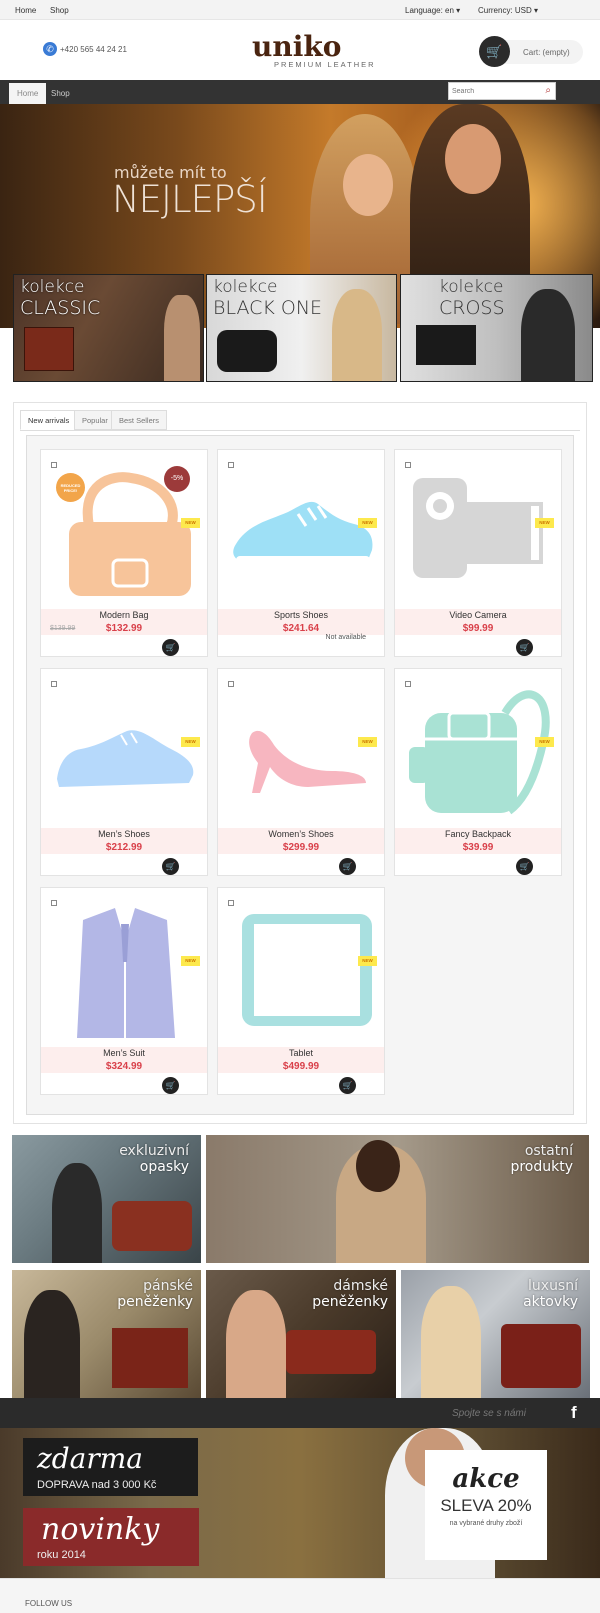  Describe the element at coordinates (177, 479) in the screenshot. I see `discount-badge: -5%` at that location.